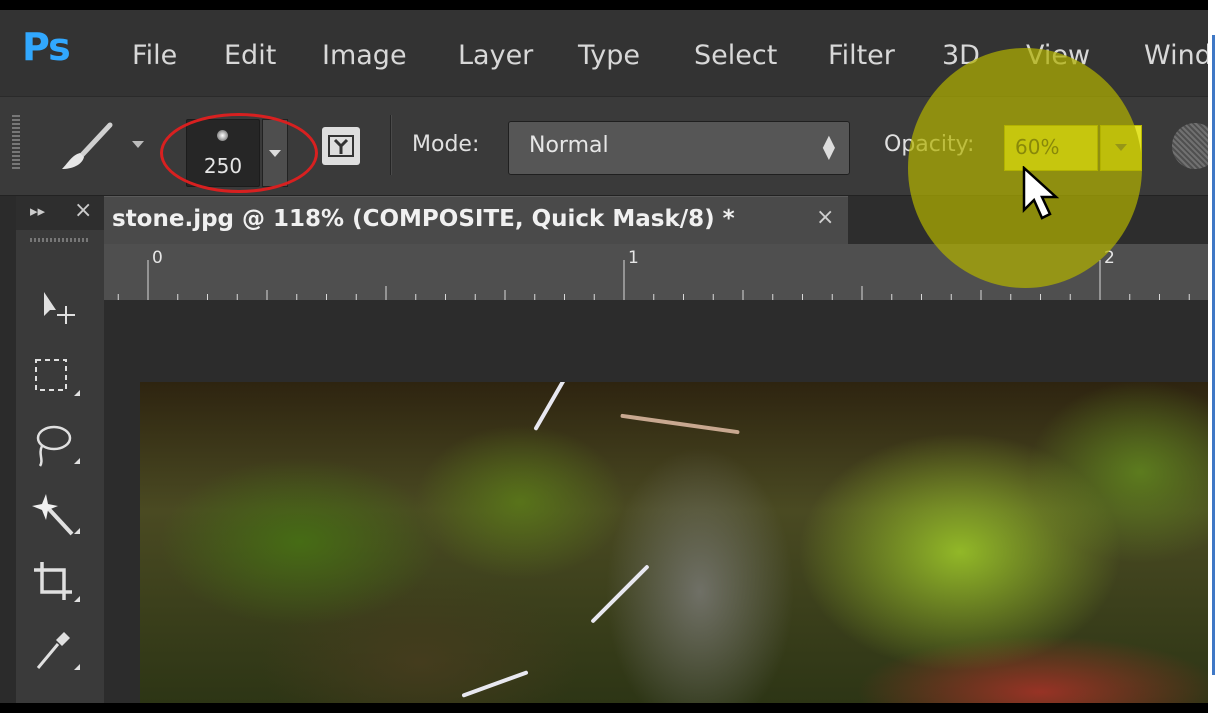 Image resolution: width=1216 pixels, height=713 pixels. I want to click on lasso-tool, so click(59, 446).